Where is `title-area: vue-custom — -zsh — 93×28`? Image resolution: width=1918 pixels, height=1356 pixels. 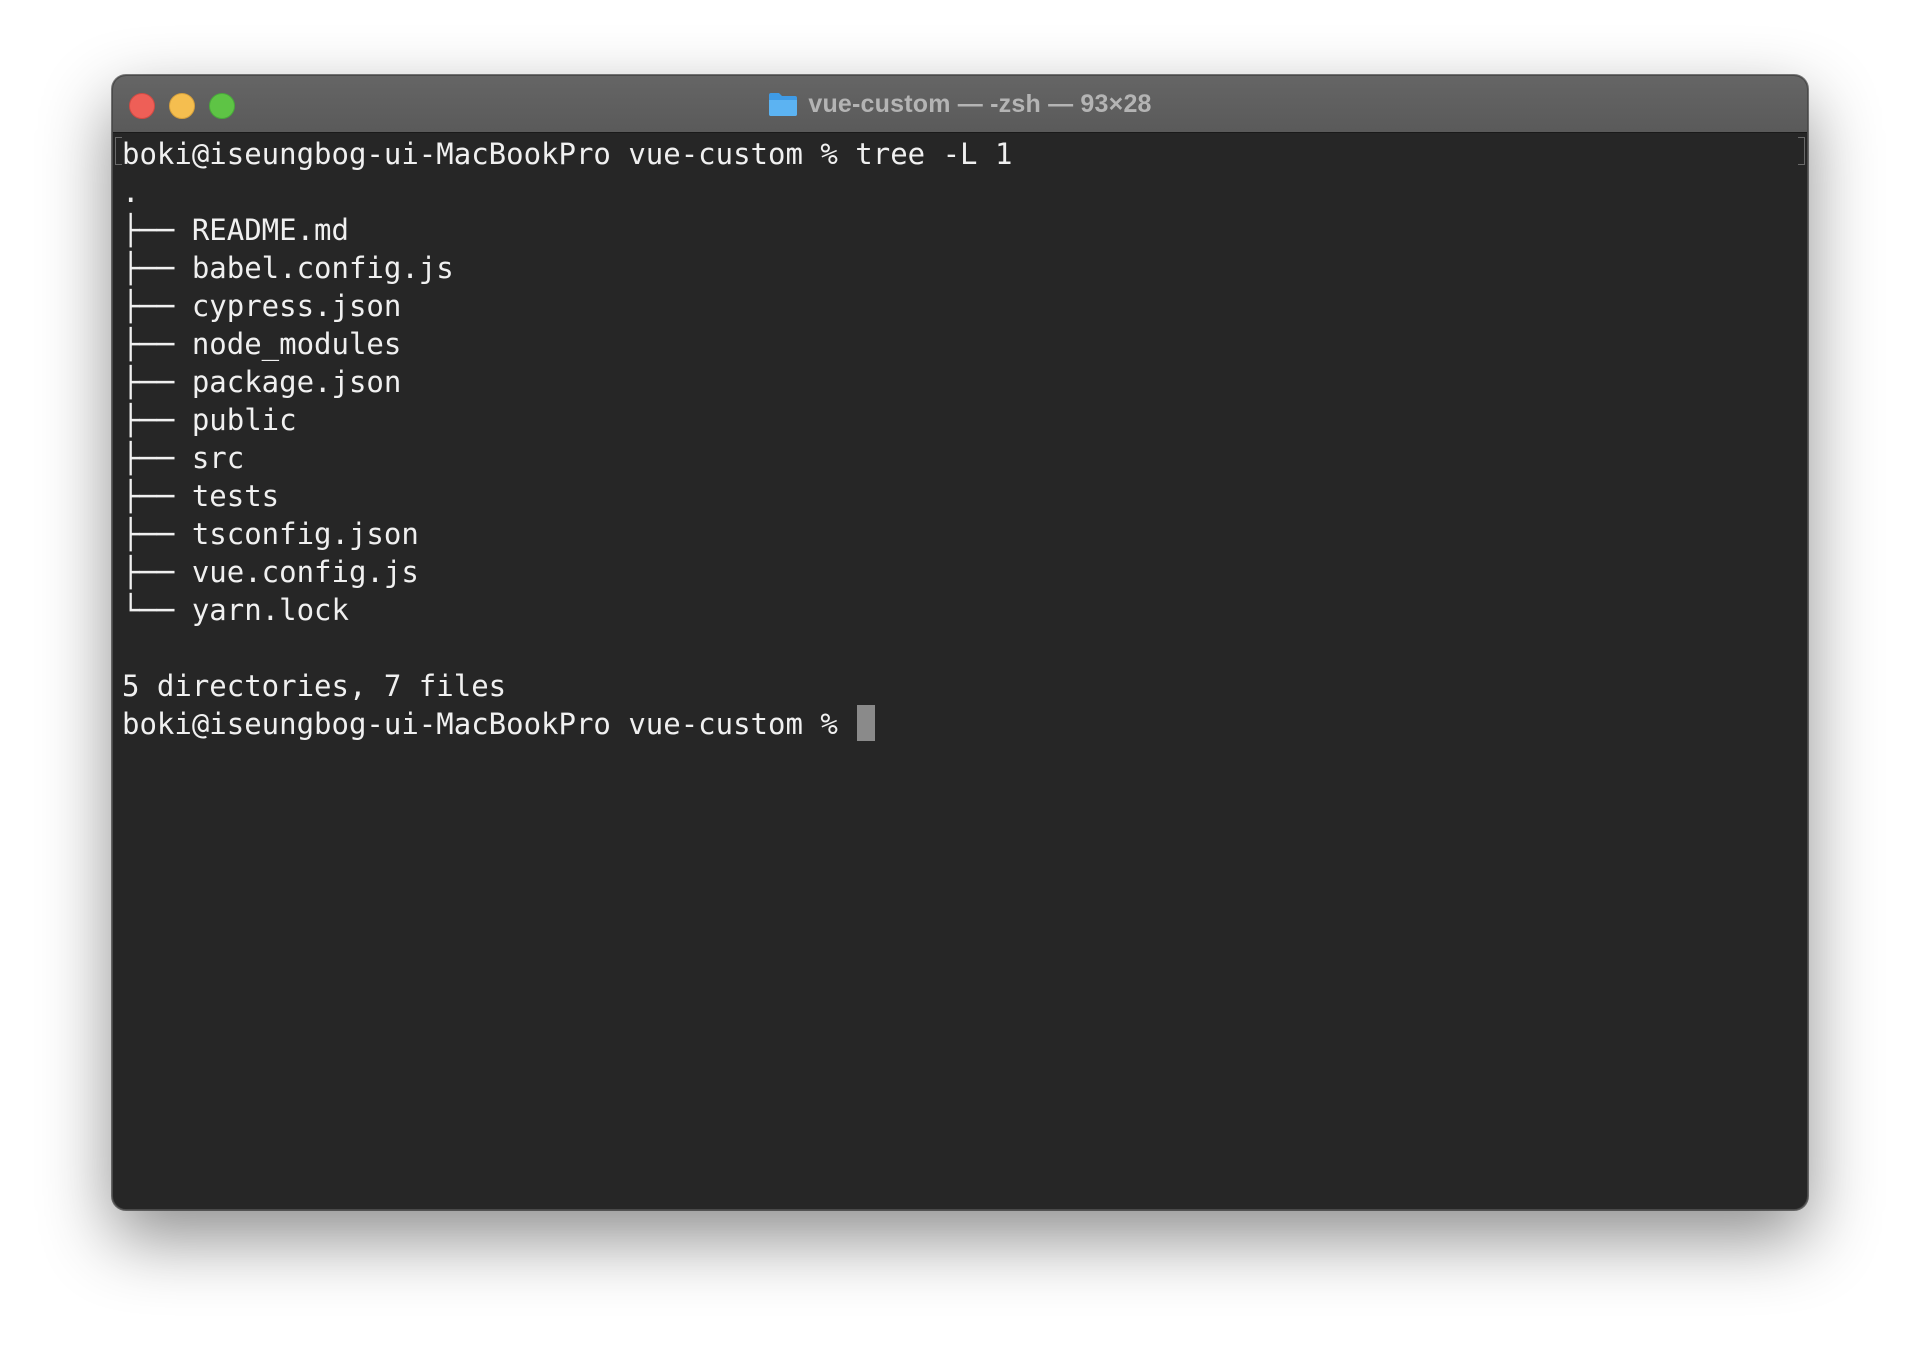
title-area: vue-custom — -zsh — 93×28 is located at coordinates (960, 104).